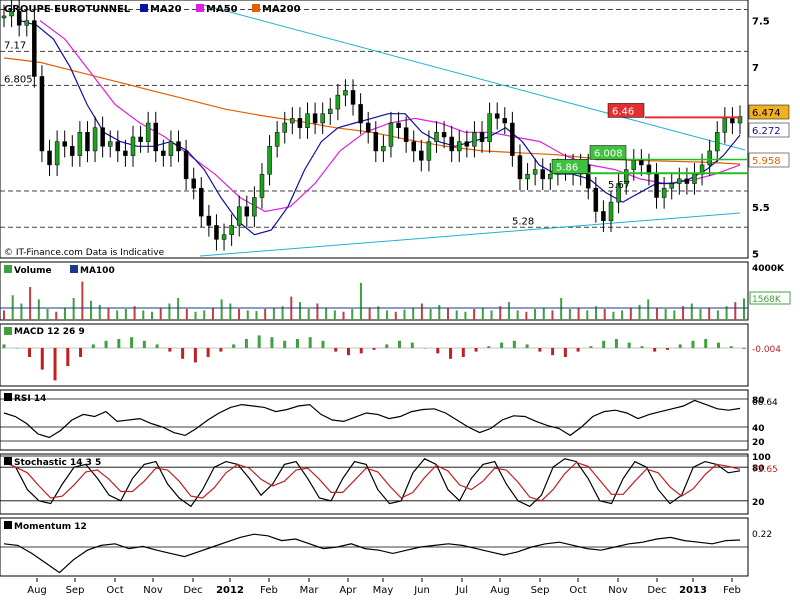 Image resolution: width=800 pixels, height=600 pixels. Describe the element at coordinates (67, 9) in the screenshot. I see `chart-title: GROUPE EUROTUNNEL` at that location.